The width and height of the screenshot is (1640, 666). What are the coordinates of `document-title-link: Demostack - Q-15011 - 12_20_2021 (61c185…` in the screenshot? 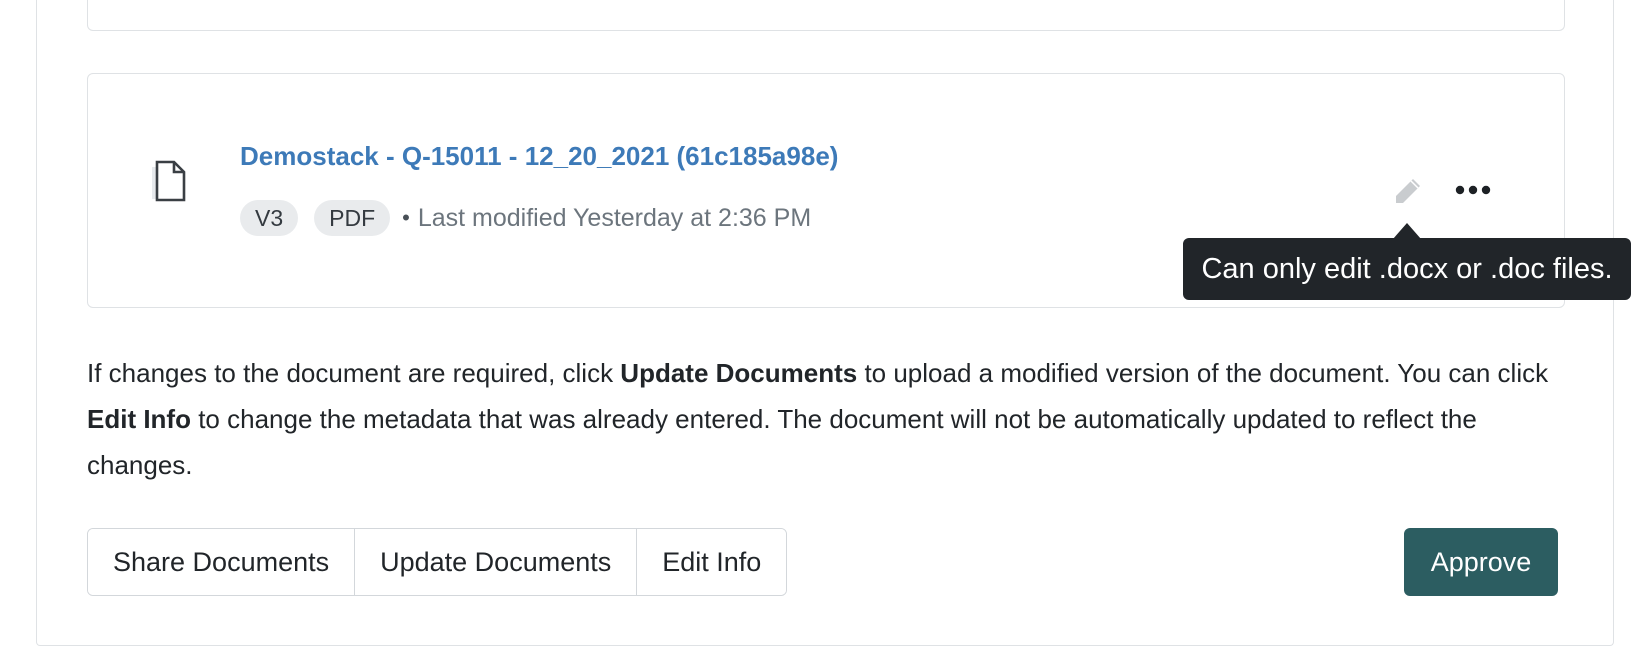 It's located at (539, 156).